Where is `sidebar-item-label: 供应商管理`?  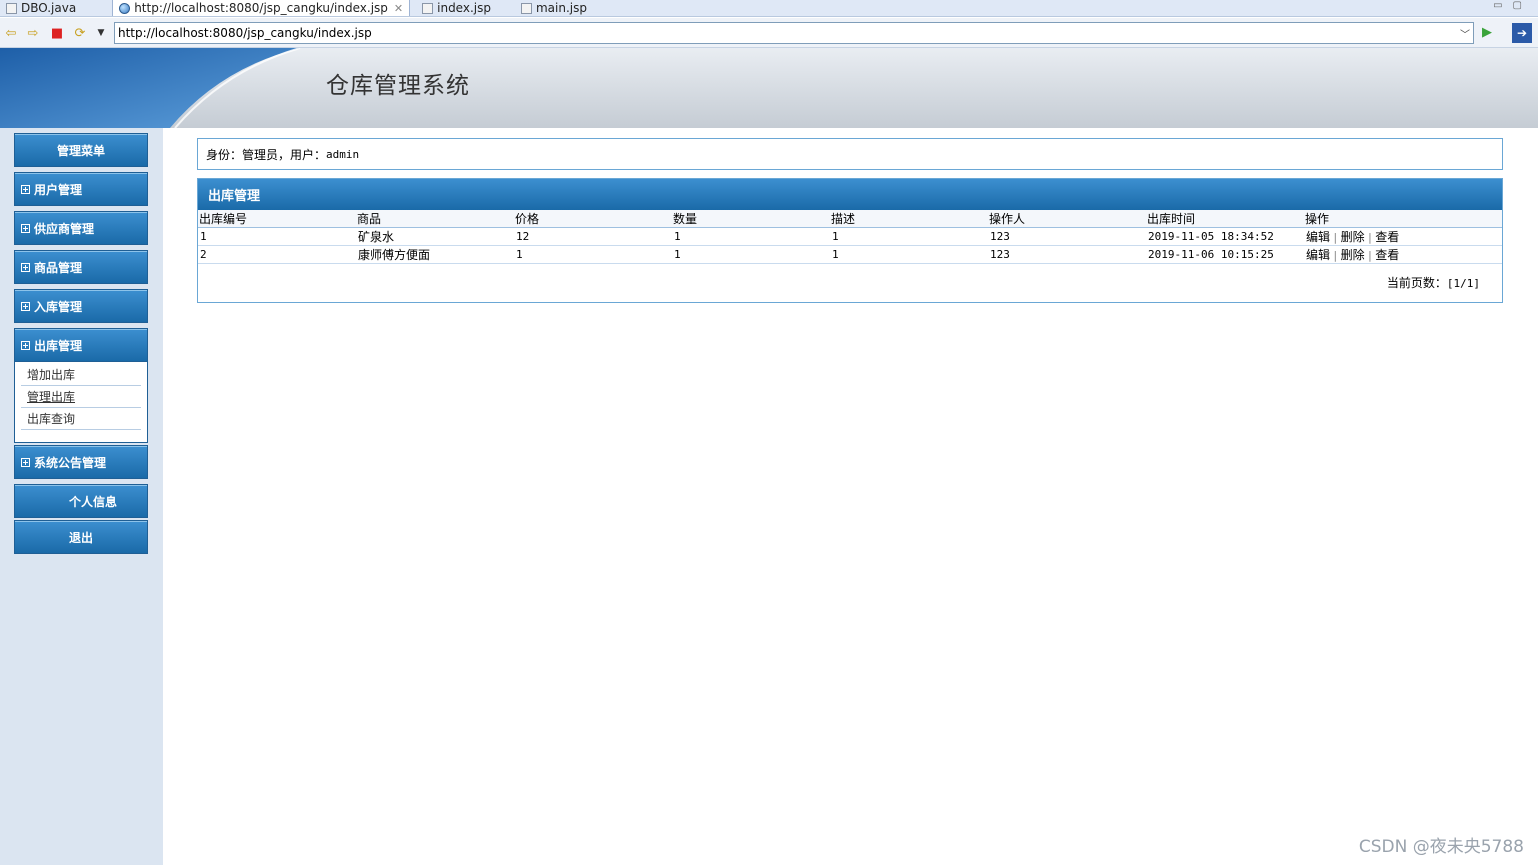
sidebar-item-label: 供应商管理 is located at coordinates (64, 228).